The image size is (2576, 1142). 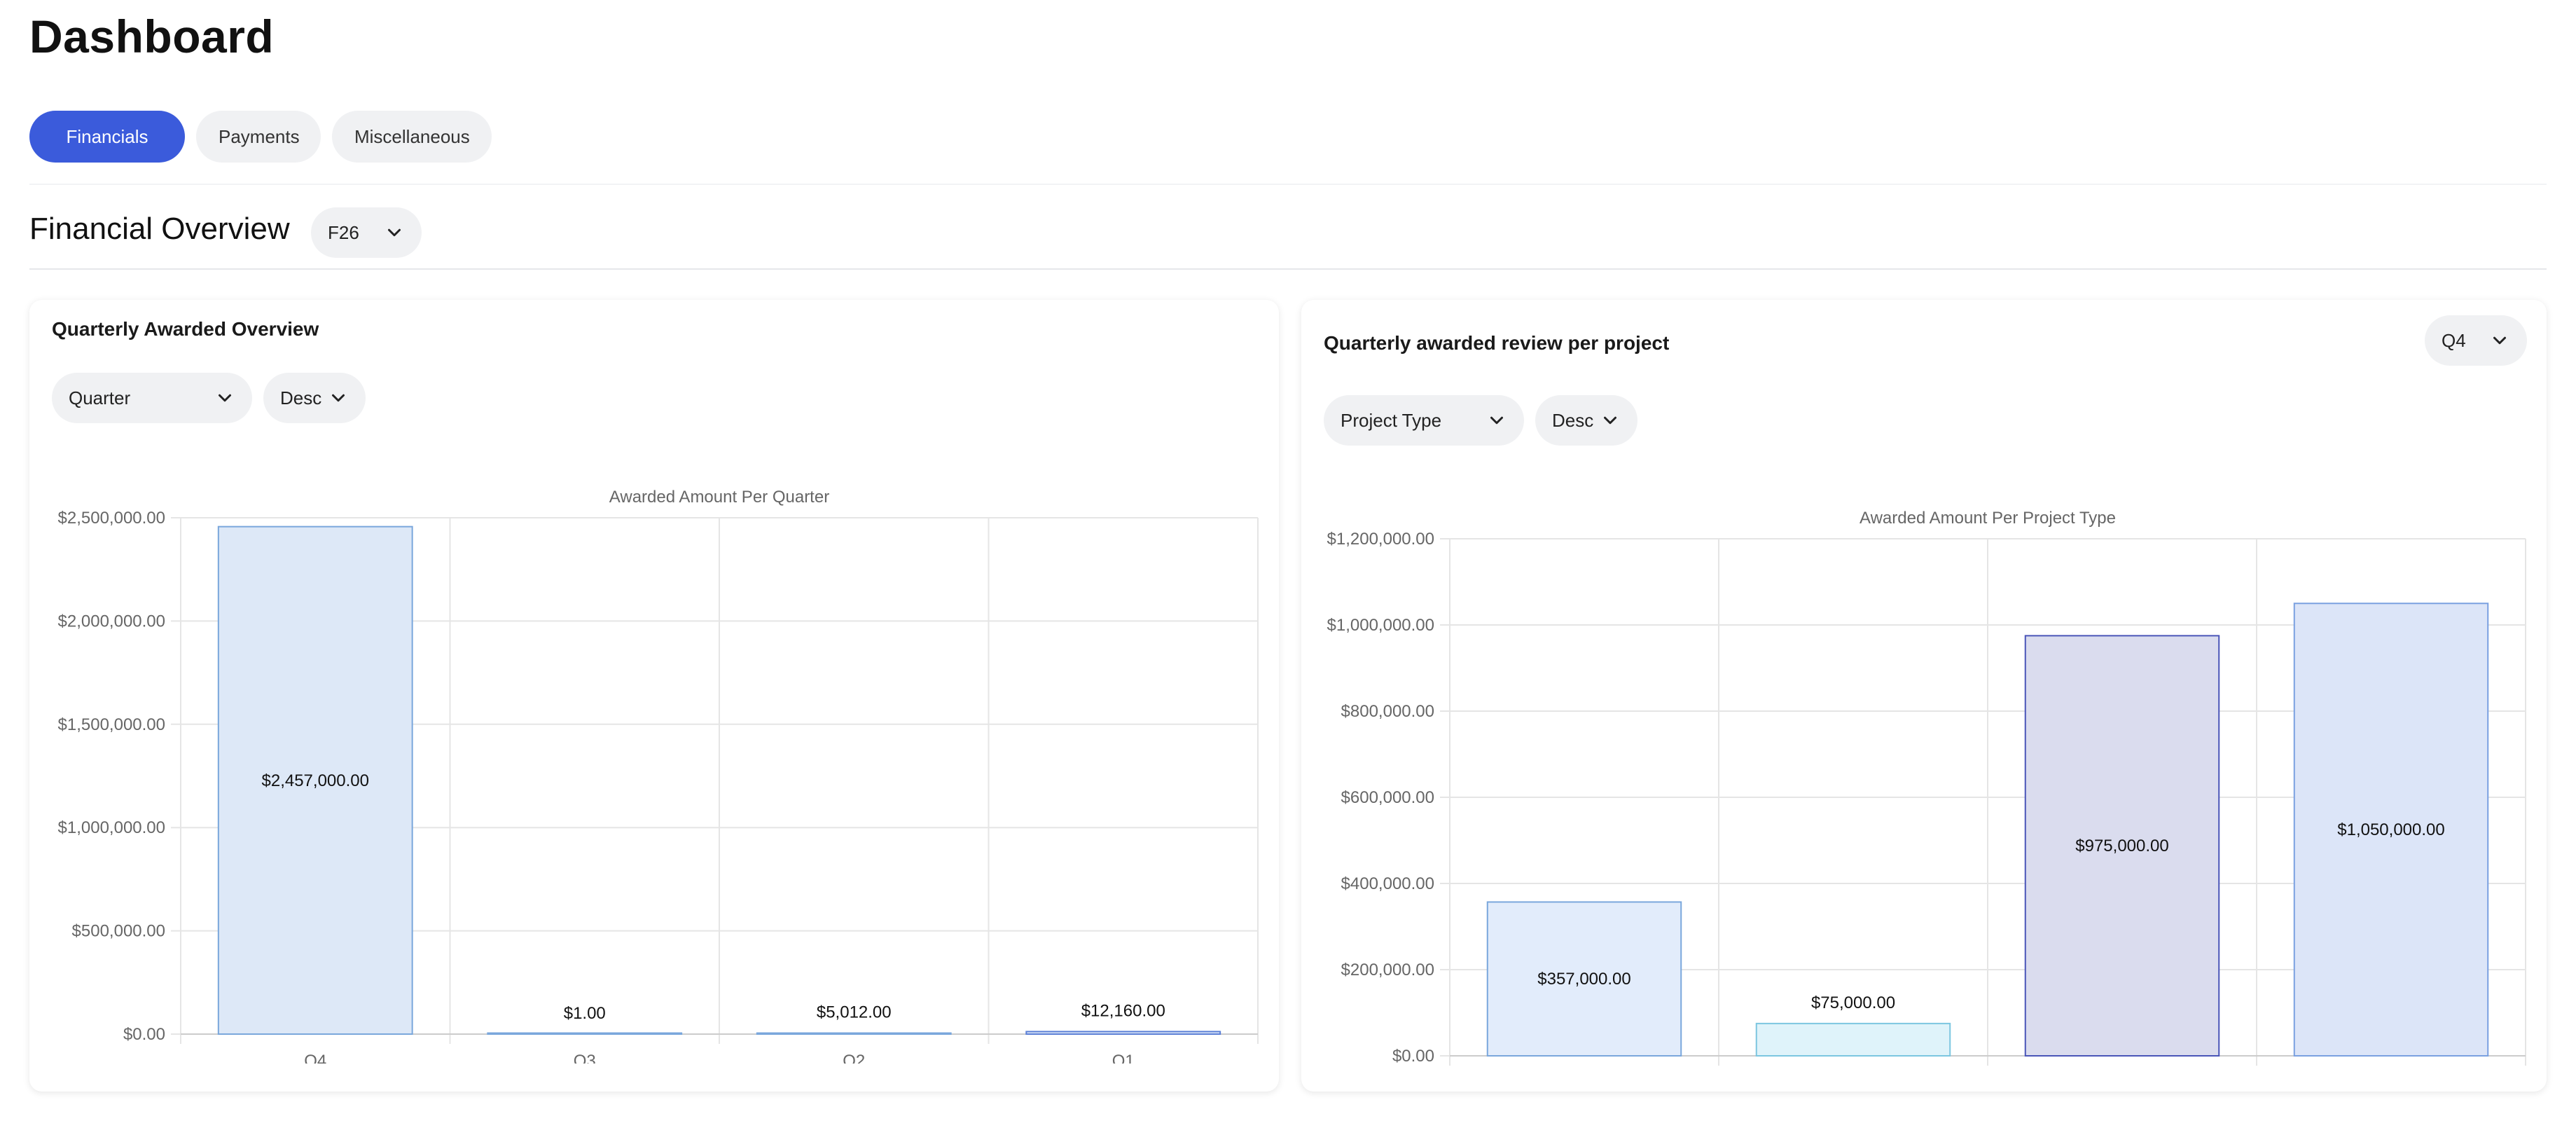 I want to click on page-title: Dashboard, so click(x=152, y=36).